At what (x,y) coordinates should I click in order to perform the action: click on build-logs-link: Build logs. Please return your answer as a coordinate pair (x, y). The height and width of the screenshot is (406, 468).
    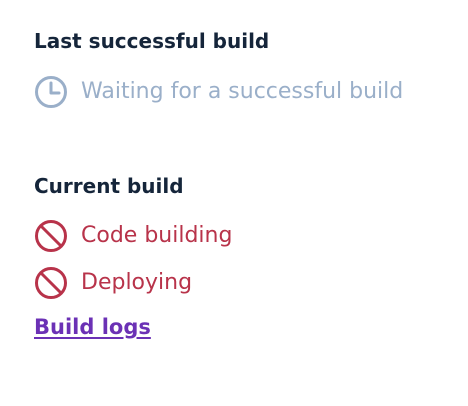
    Looking at the image, I should click on (92, 327).